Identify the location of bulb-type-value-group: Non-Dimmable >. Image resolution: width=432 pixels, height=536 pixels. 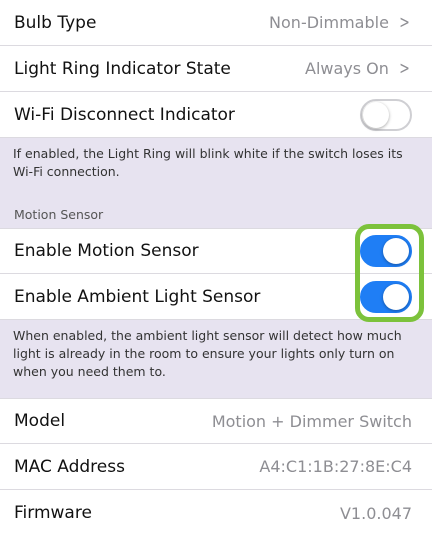
(340, 22).